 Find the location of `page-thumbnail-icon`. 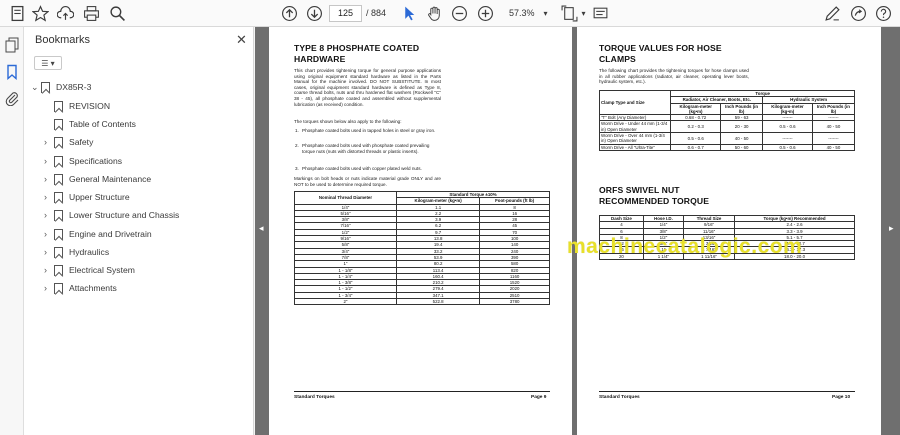

page-thumbnail-icon is located at coordinates (17, 13).